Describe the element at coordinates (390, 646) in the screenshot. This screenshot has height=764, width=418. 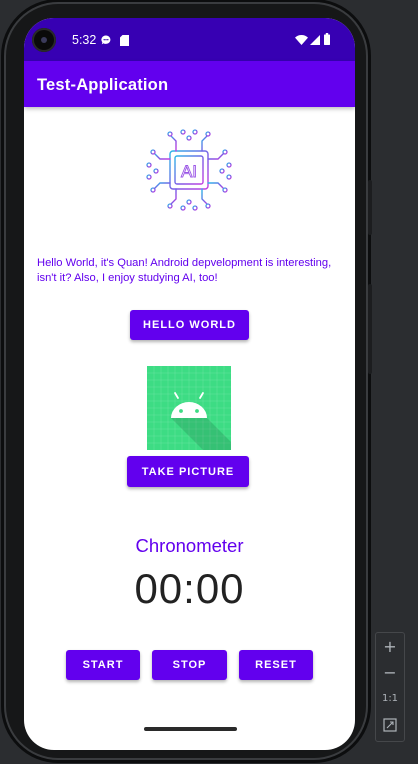
I see `zoom-in-button: +` at that location.